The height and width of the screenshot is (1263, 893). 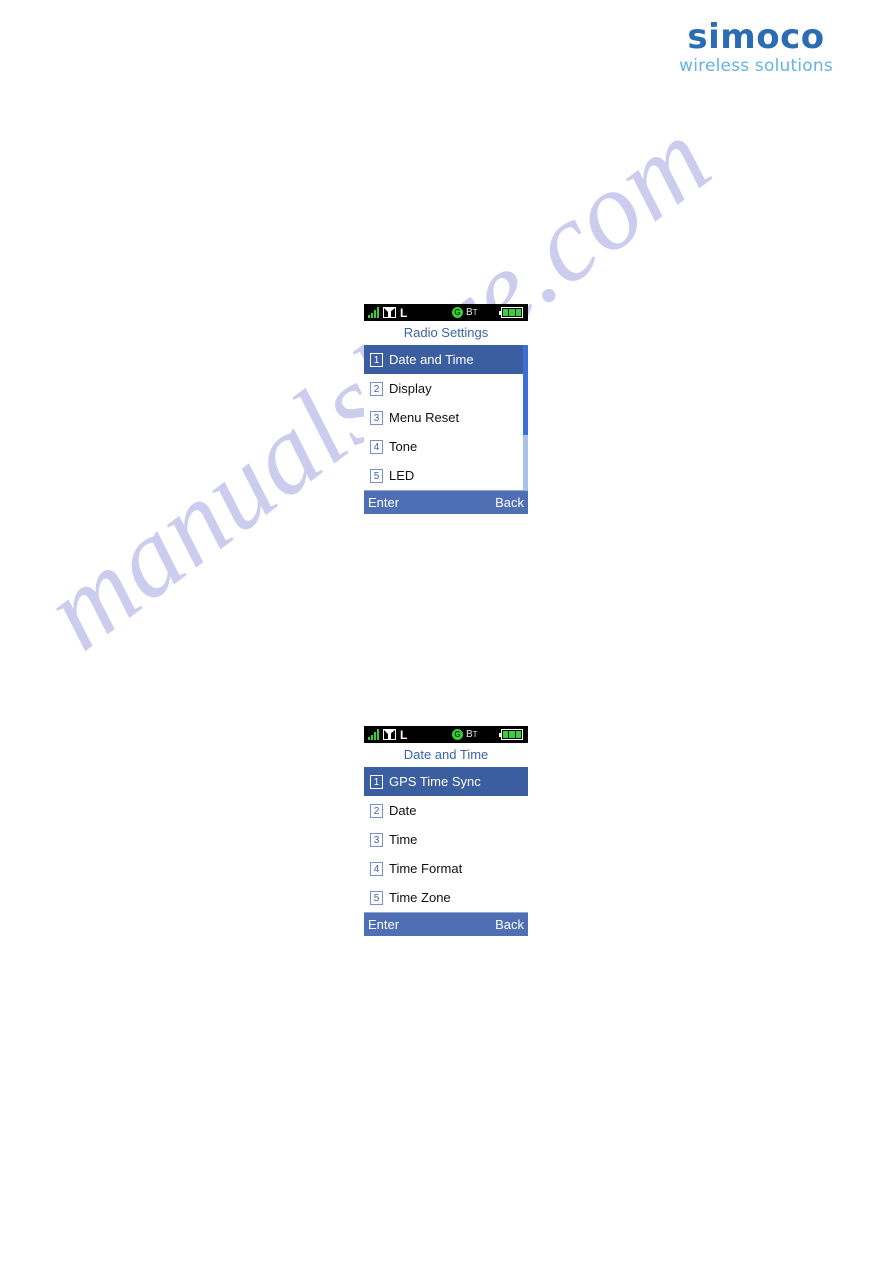 What do you see at coordinates (402, 475) in the screenshot?
I see `menu-item-label: LED` at bounding box center [402, 475].